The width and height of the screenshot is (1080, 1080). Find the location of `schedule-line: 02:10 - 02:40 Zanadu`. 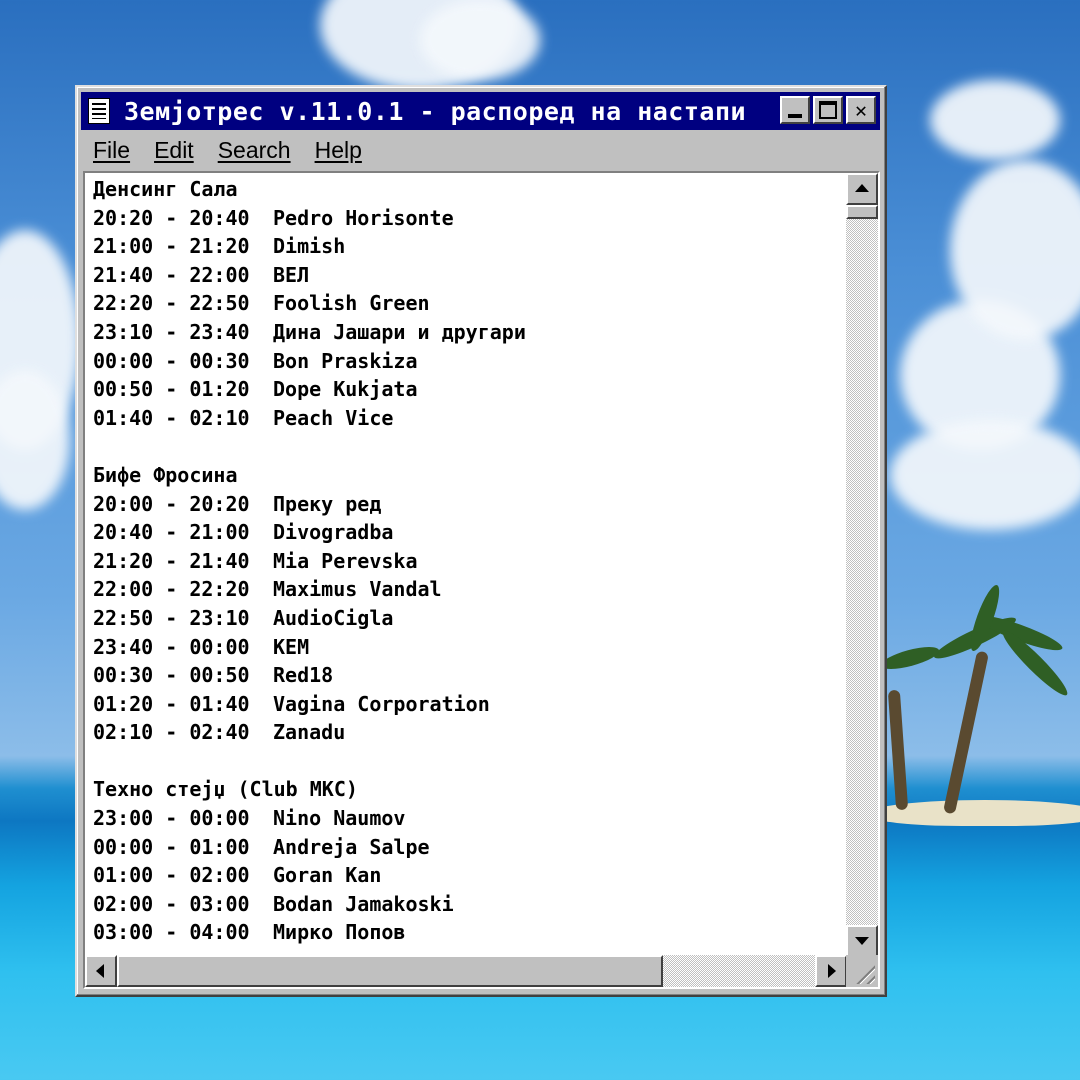

schedule-line: 02:10 - 02:40 Zanadu is located at coordinates (470, 732).